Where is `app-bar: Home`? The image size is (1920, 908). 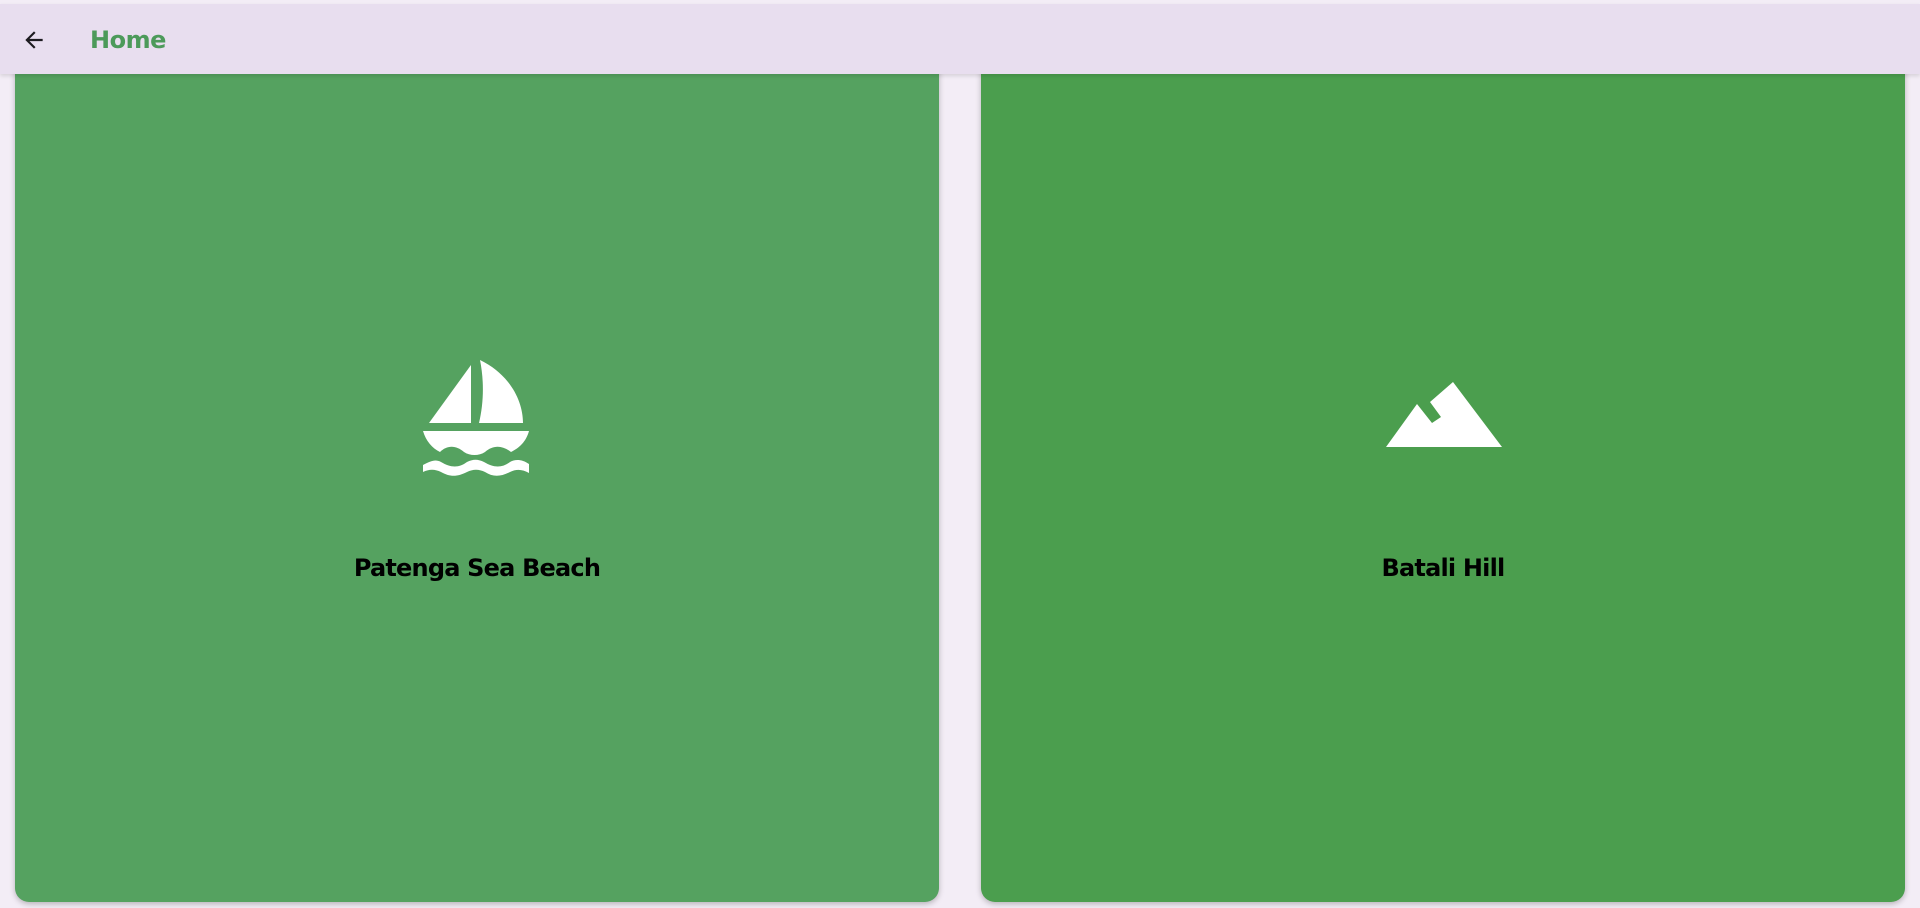
app-bar: Home is located at coordinates (960, 39).